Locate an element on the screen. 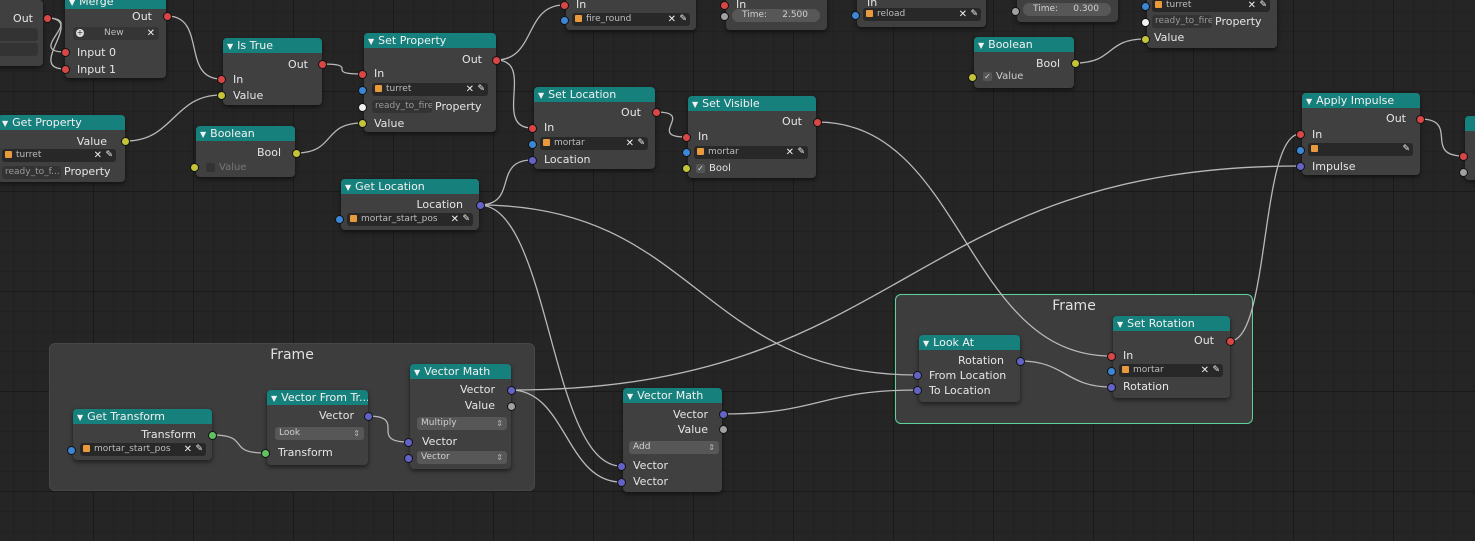  node-set-location: ▼ Set Location Out In mortar ✕ ✎ Location is located at coordinates (594, 128).